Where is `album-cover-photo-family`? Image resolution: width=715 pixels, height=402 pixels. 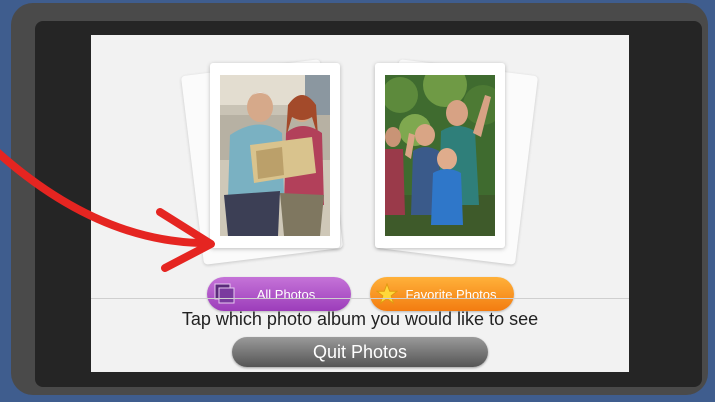
album-cover-photo-family is located at coordinates (440, 155).